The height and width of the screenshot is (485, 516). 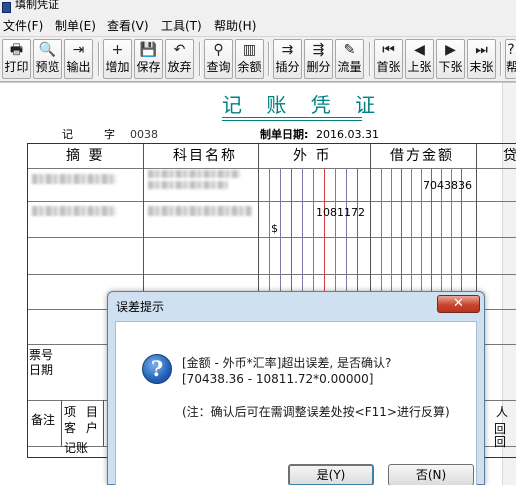 What do you see at coordinates (331, 474) in the screenshot?
I see `yes-button: 是(Y)` at bounding box center [331, 474].